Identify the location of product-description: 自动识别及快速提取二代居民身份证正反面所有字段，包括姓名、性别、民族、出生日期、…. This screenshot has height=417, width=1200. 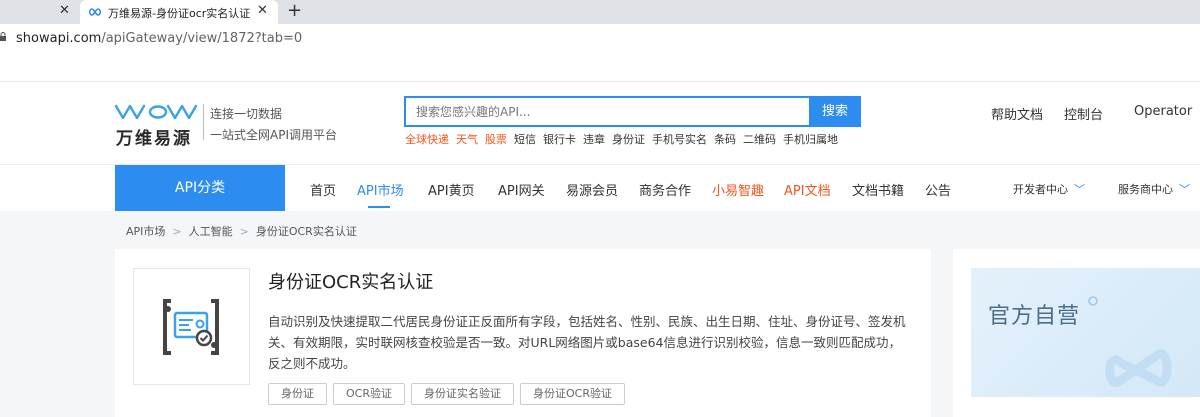
(587, 342).